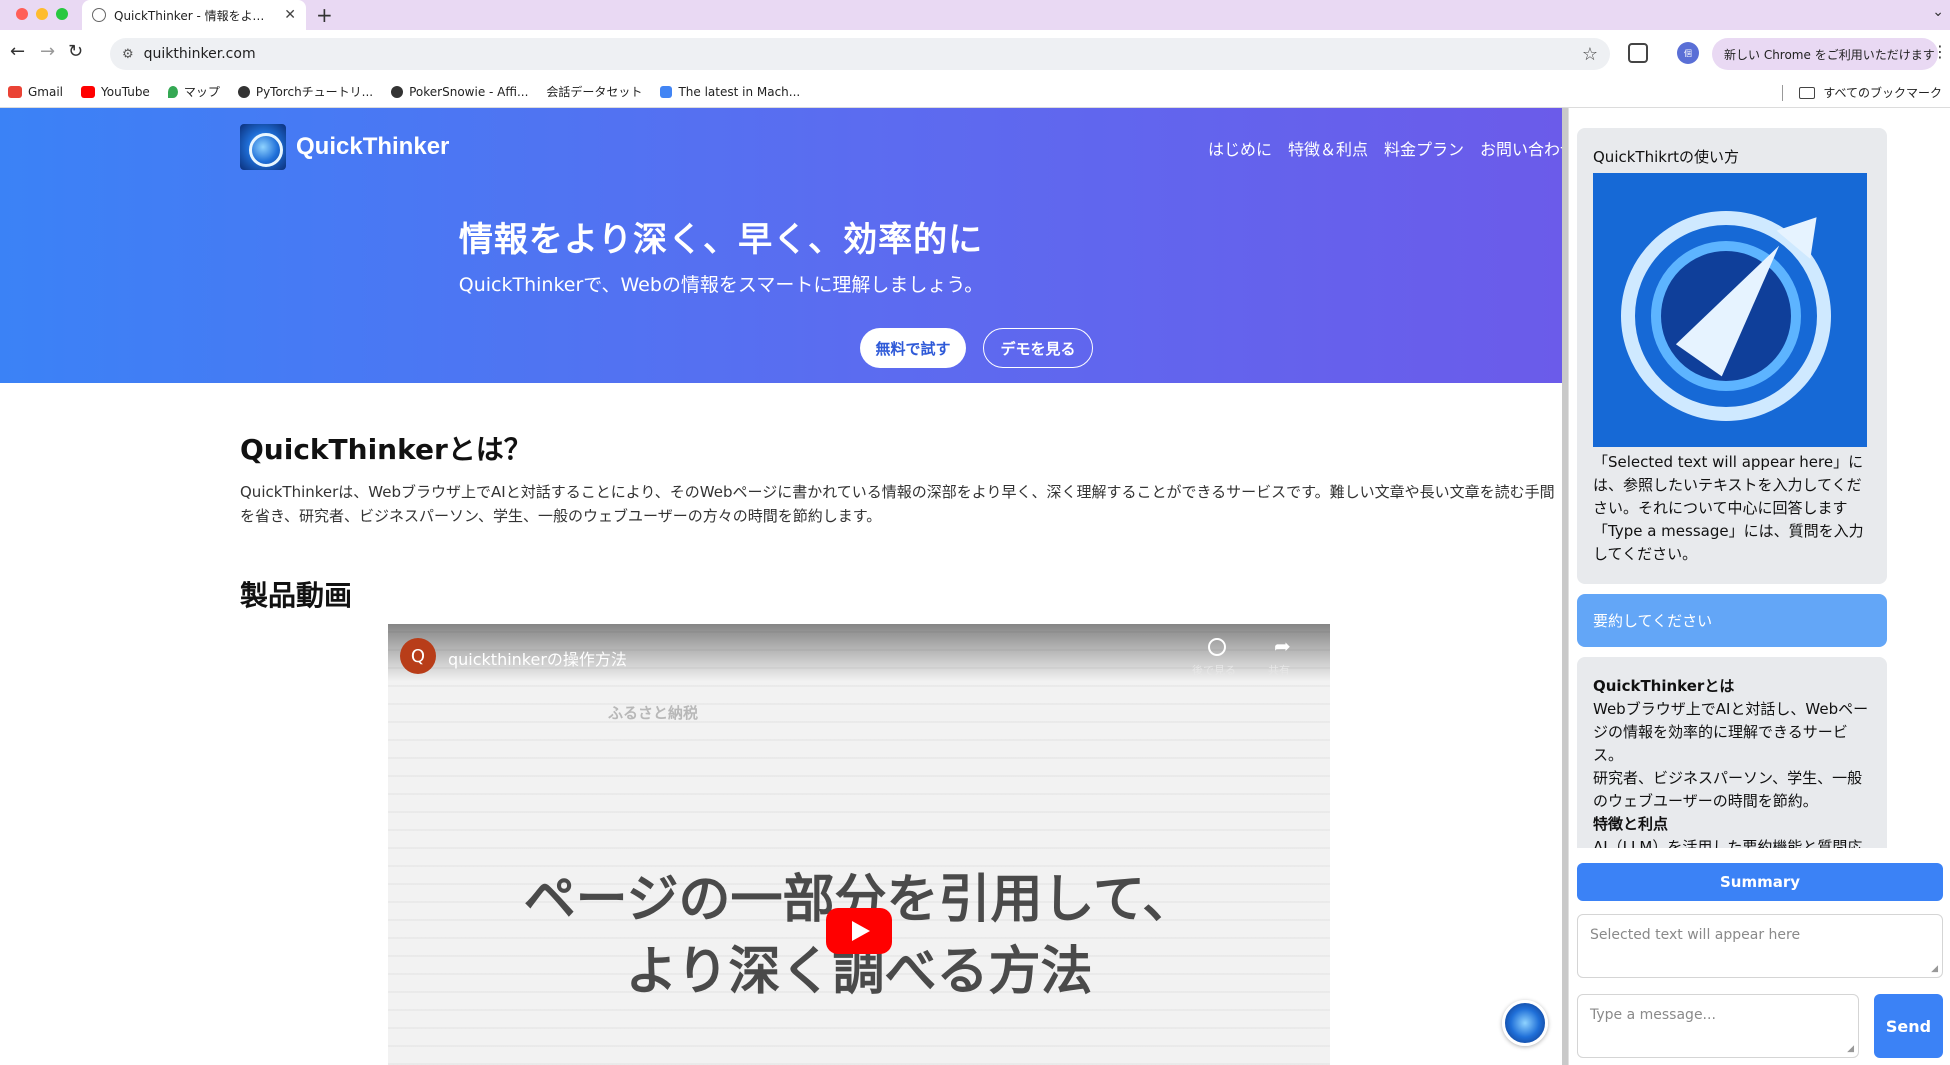  What do you see at coordinates (1240, 148) in the screenshot?
I see `nav-intro: はじめに` at bounding box center [1240, 148].